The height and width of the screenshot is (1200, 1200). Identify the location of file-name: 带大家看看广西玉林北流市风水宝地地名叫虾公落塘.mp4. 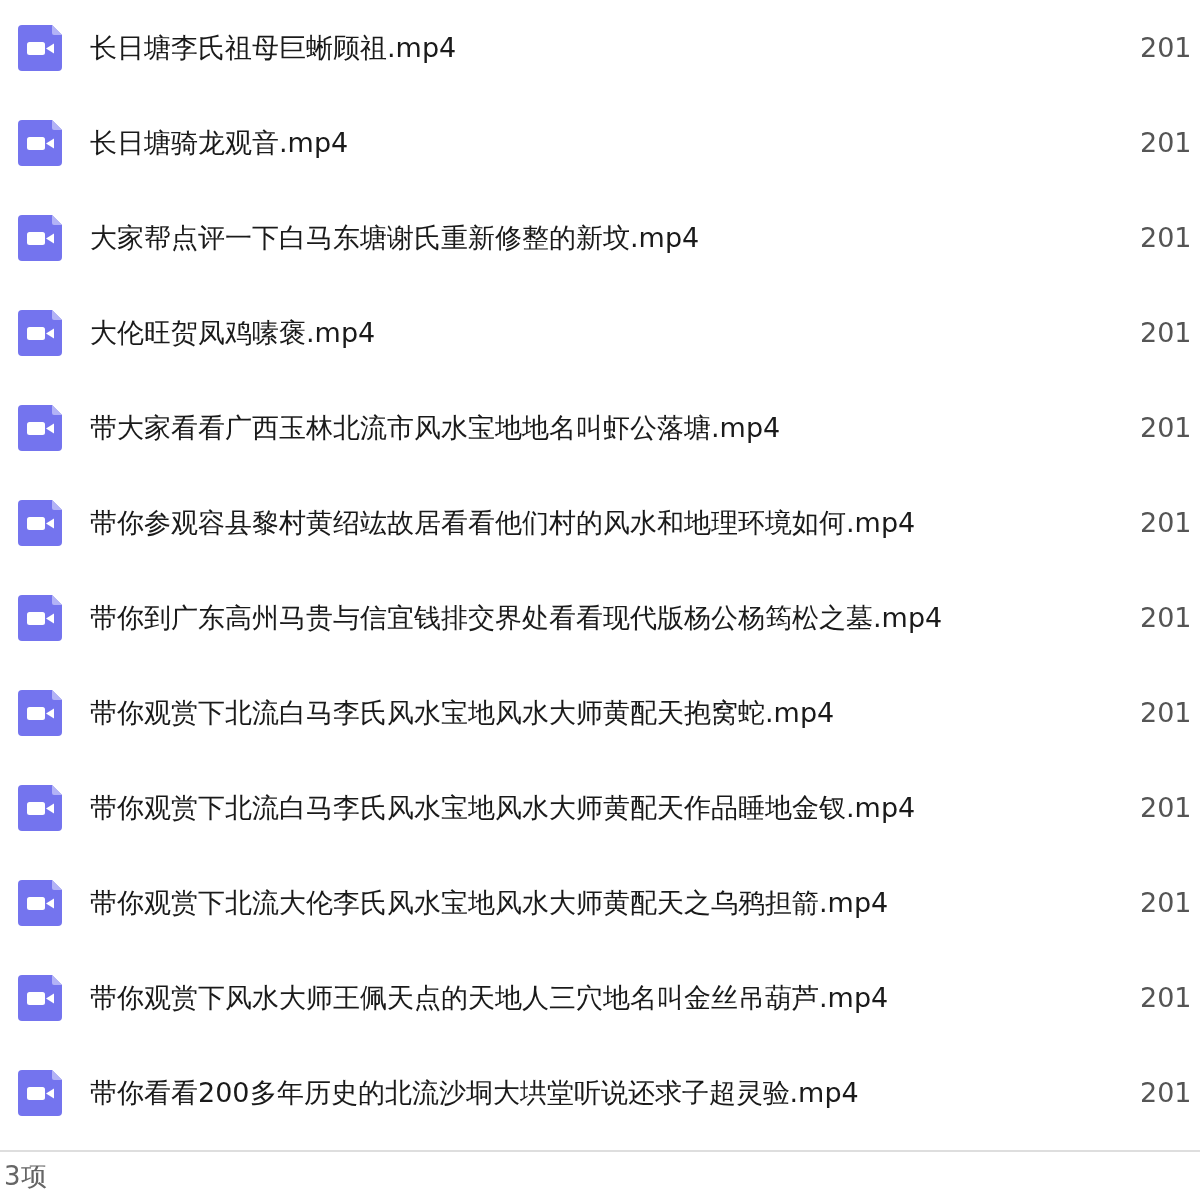
(615, 427).